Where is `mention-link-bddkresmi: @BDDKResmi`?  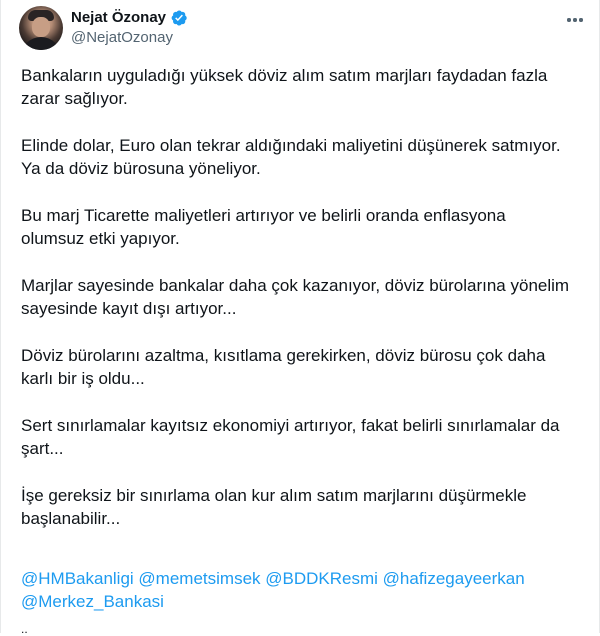 mention-link-bddkresmi: @BDDKResmi is located at coordinates (321, 578).